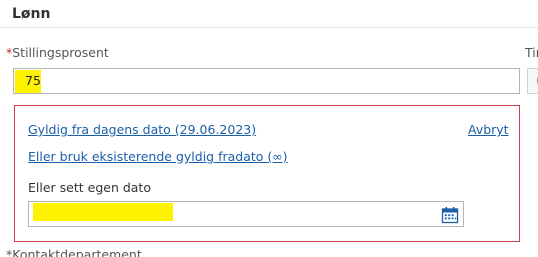  I want to click on highlight-mark, so click(103, 212).